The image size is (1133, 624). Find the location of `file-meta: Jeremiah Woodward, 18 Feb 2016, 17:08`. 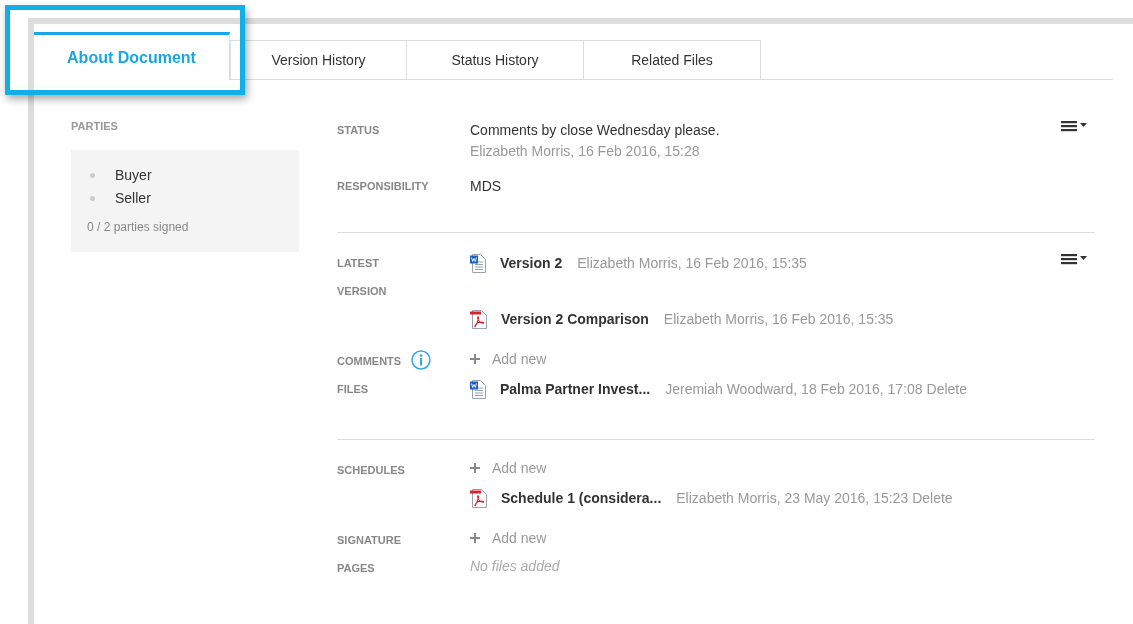

file-meta: Jeremiah Woodward, 18 Feb 2016, 17:08 is located at coordinates (794, 389).